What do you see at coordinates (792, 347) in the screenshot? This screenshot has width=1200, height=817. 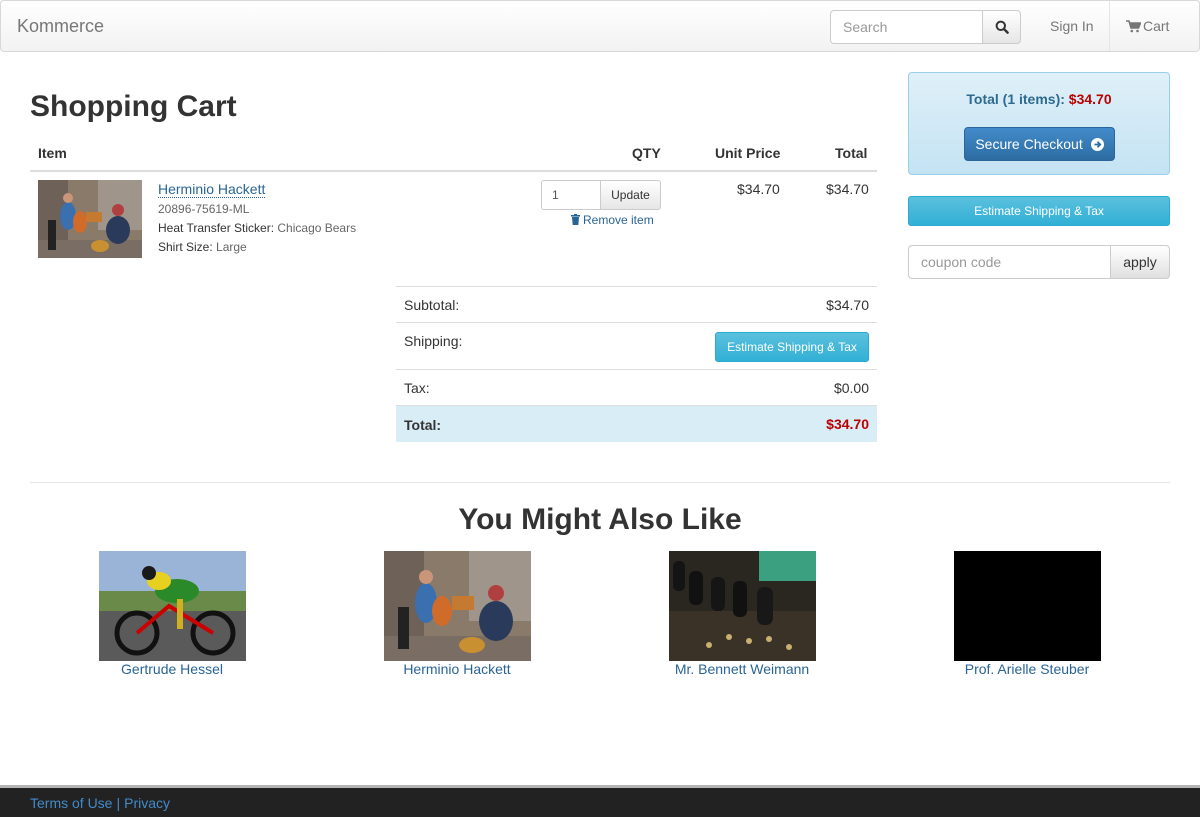 I see `estimate-shipping-button: Estimate Shipping & Tax` at bounding box center [792, 347].